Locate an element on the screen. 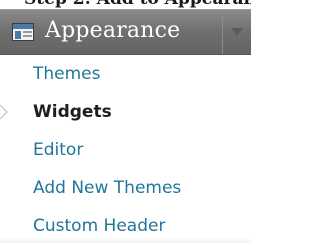 This screenshot has height=243, width=320. submenu-item-editor: Editor is located at coordinates (125, 150).